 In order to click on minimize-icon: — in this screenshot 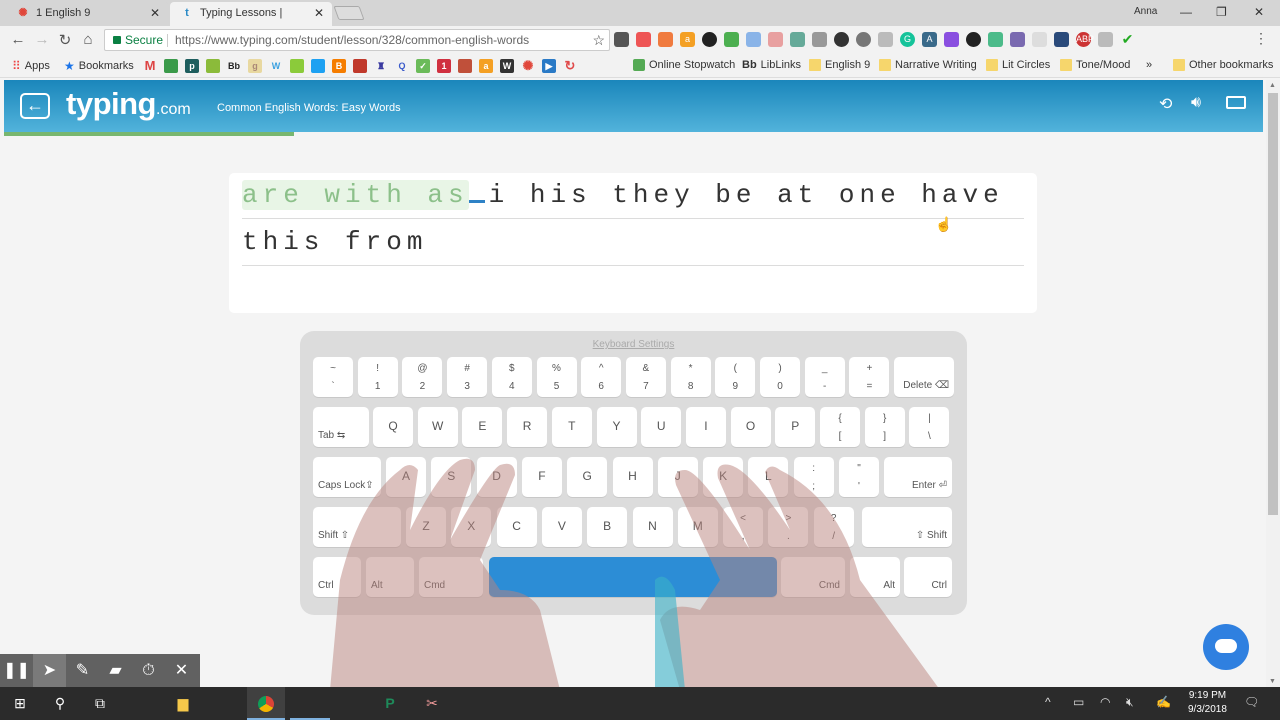, I will do `click(1186, 12)`.